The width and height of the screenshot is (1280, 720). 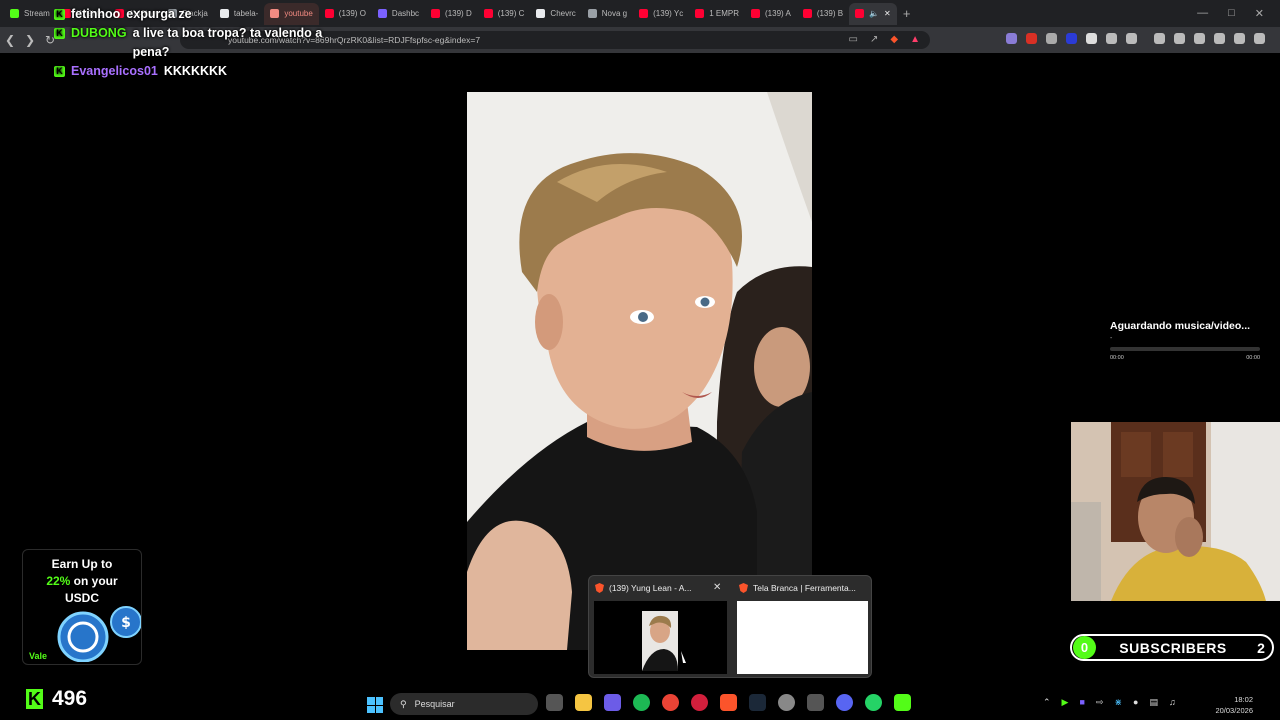 I want to click on task-view-icon, so click(x=554, y=702).